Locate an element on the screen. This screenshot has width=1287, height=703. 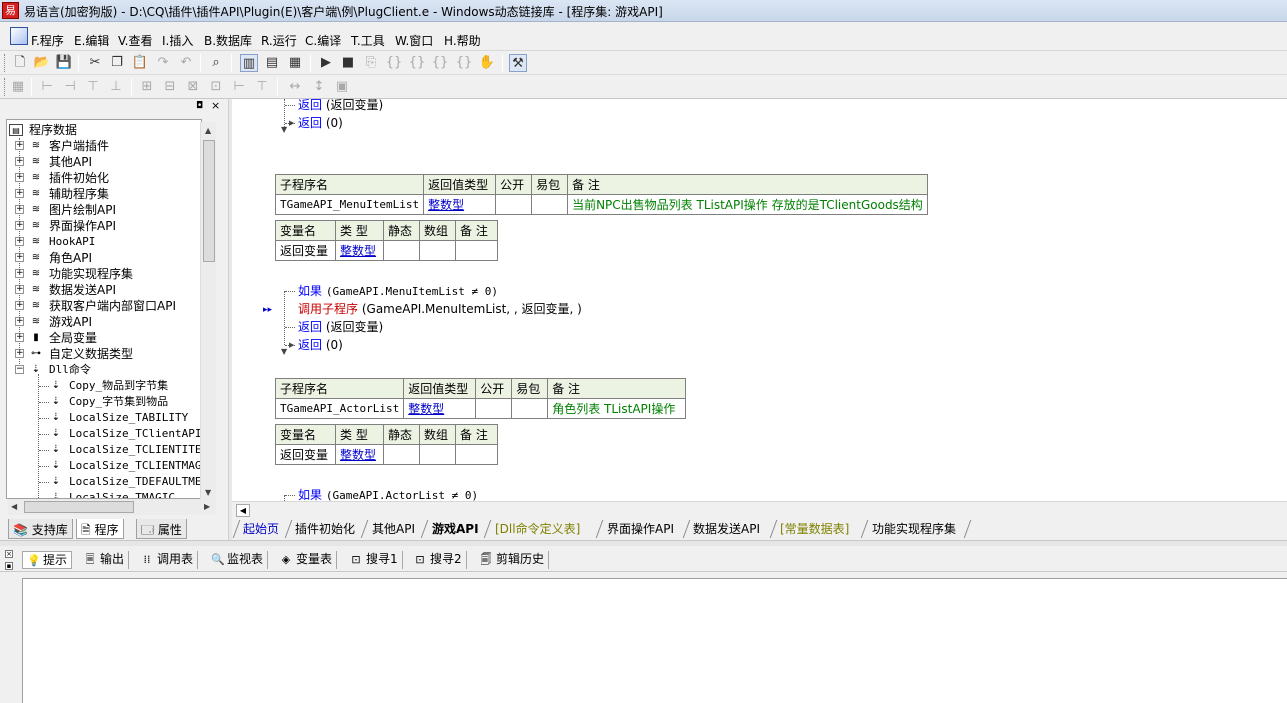
code-horizontal-scrollbar: ◀ is located at coordinates (759, 509).